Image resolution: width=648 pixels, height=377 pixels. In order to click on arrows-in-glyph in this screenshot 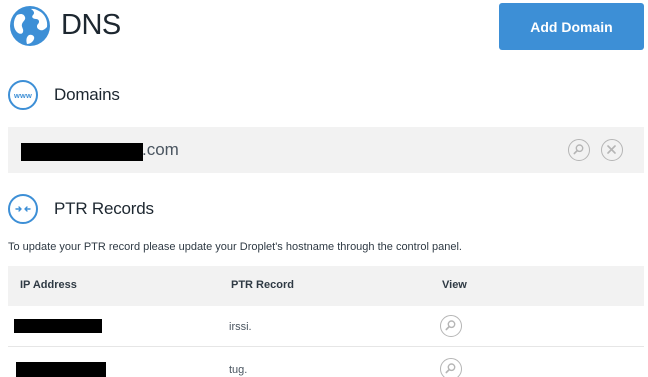, I will do `click(23, 209)`.